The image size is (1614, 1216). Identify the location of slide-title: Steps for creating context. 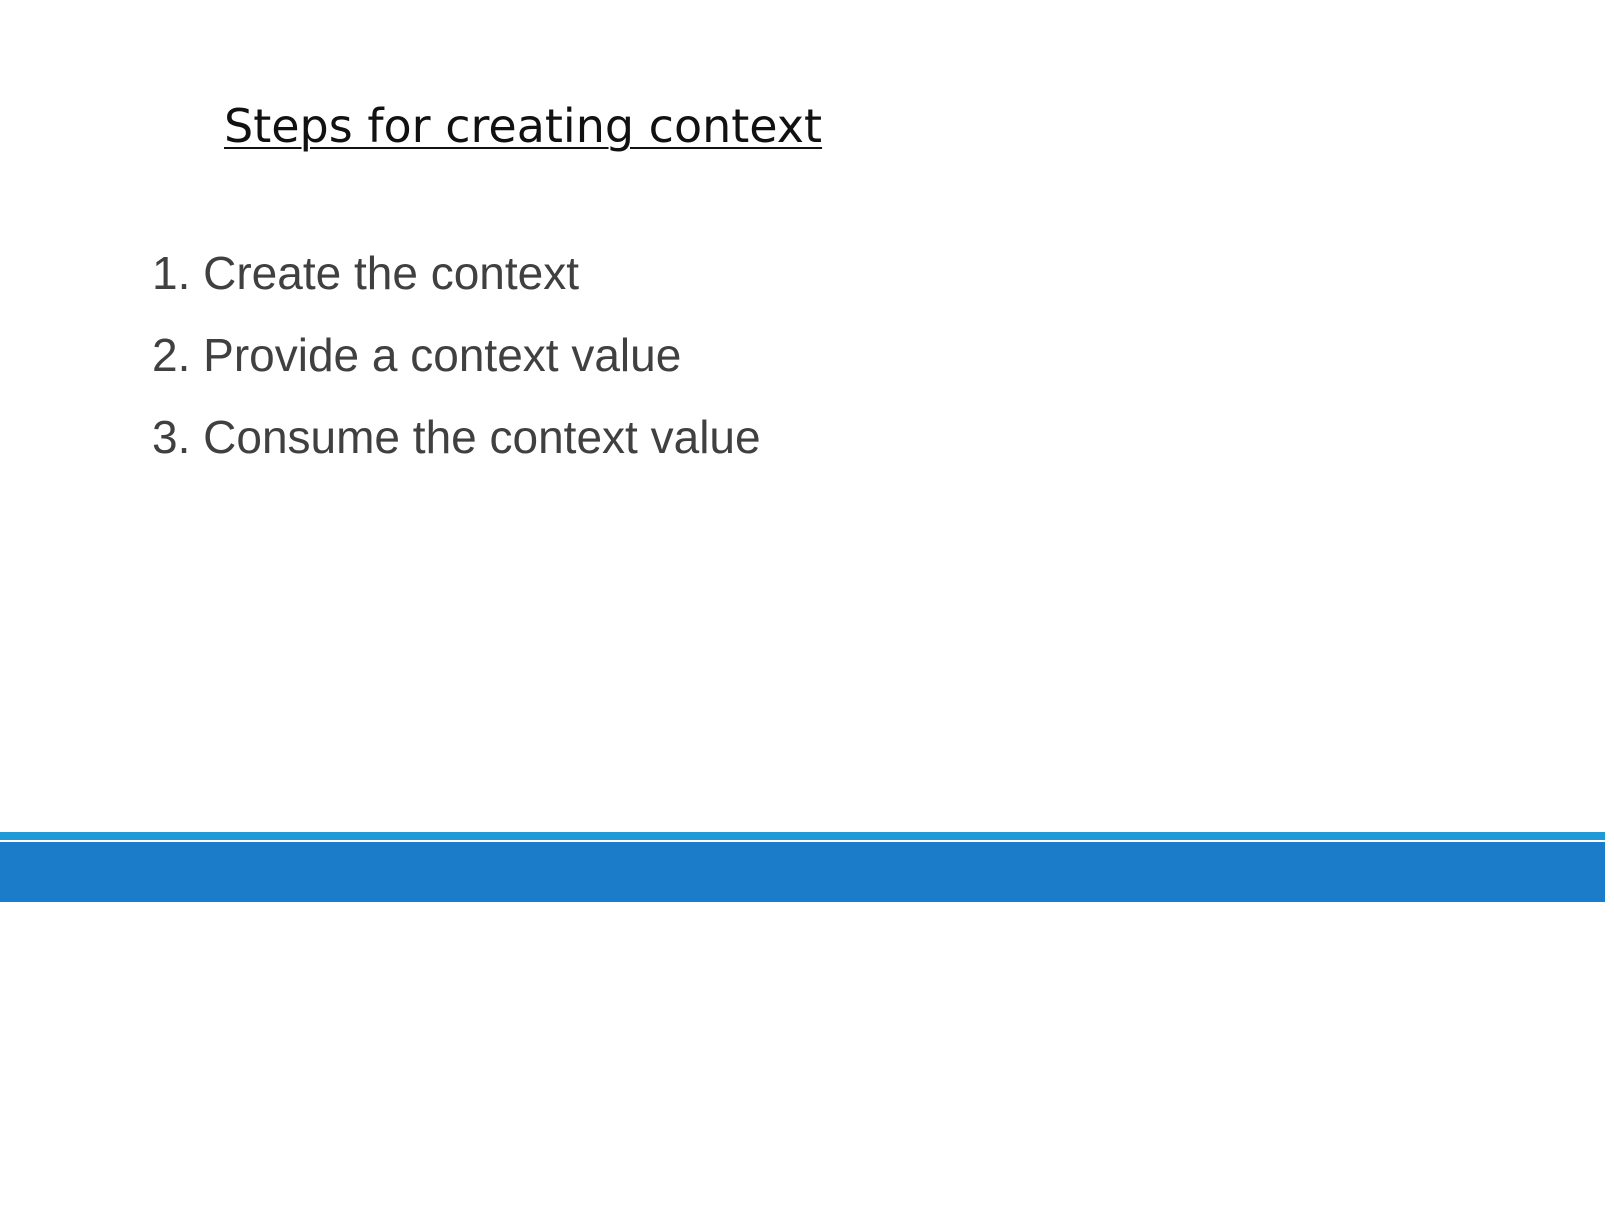
(523, 126).